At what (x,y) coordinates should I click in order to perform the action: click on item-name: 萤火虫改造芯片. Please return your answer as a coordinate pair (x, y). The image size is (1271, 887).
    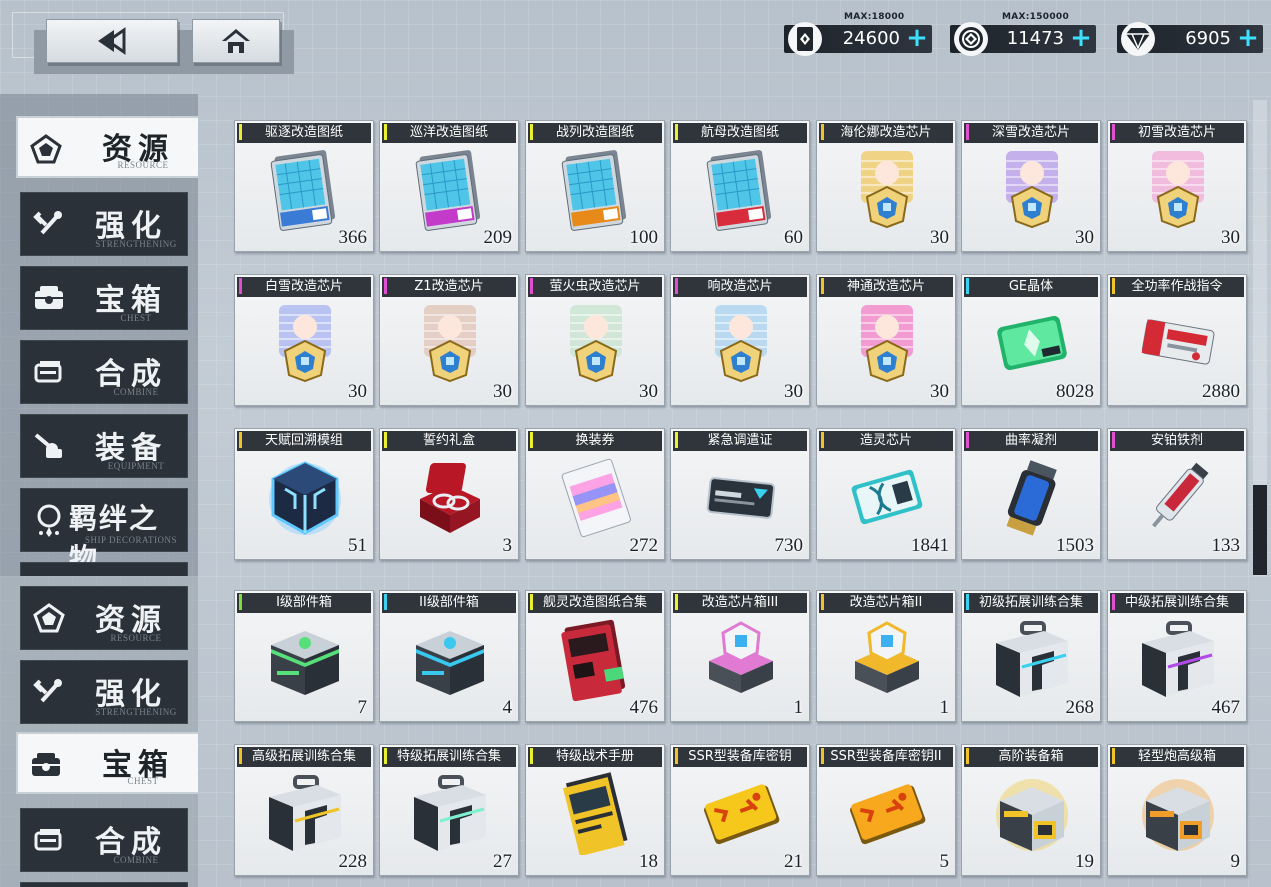
    Looking at the image, I should click on (595, 287).